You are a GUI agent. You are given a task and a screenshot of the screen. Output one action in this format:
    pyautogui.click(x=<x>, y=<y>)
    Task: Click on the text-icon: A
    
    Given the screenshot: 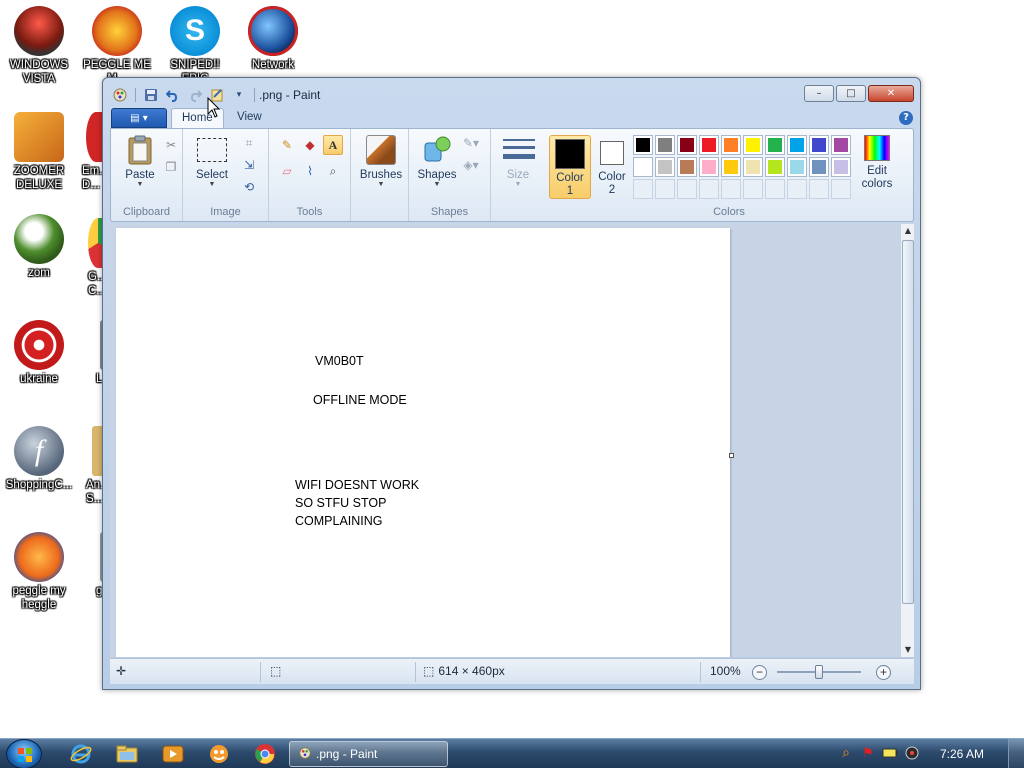 What is the action you would take?
    pyautogui.click(x=333, y=145)
    